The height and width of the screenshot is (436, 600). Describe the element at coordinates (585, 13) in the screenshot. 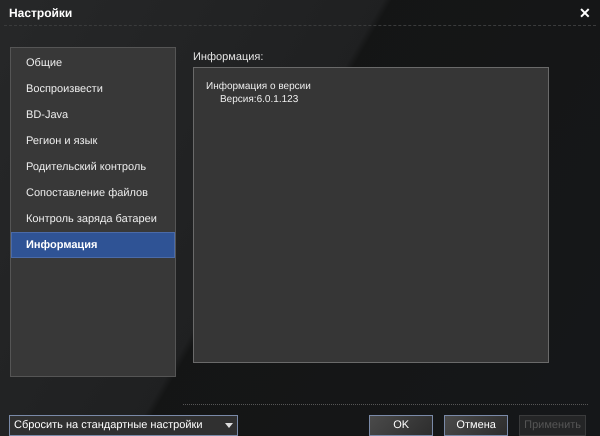

I see `close-button: ✕` at that location.